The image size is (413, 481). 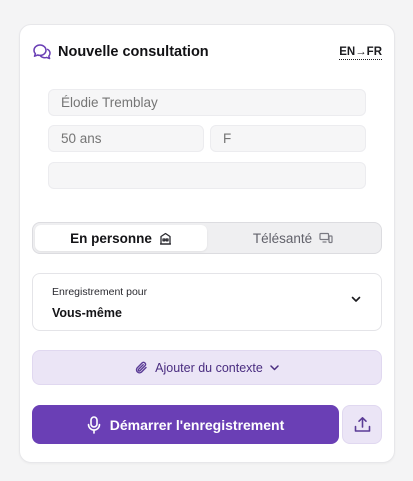 I want to click on patient-sex-field, so click(x=288, y=138).